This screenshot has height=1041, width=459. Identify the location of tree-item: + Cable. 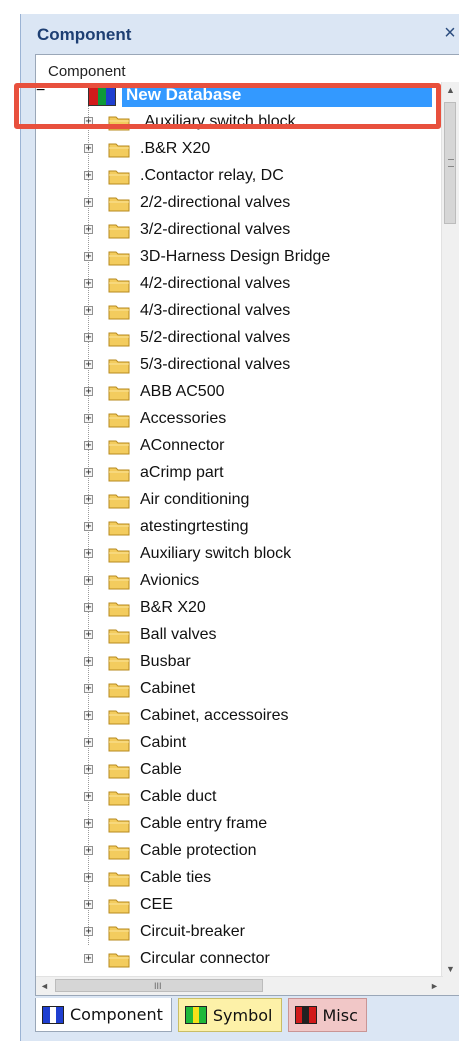
(234, 770).